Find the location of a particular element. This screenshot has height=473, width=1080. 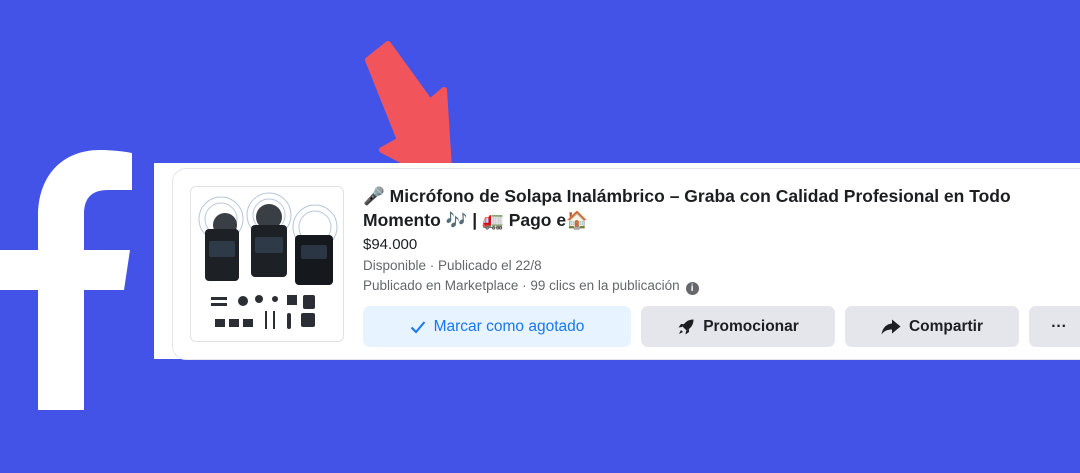

microphone-kit-image is located at coordinates (268, 260).